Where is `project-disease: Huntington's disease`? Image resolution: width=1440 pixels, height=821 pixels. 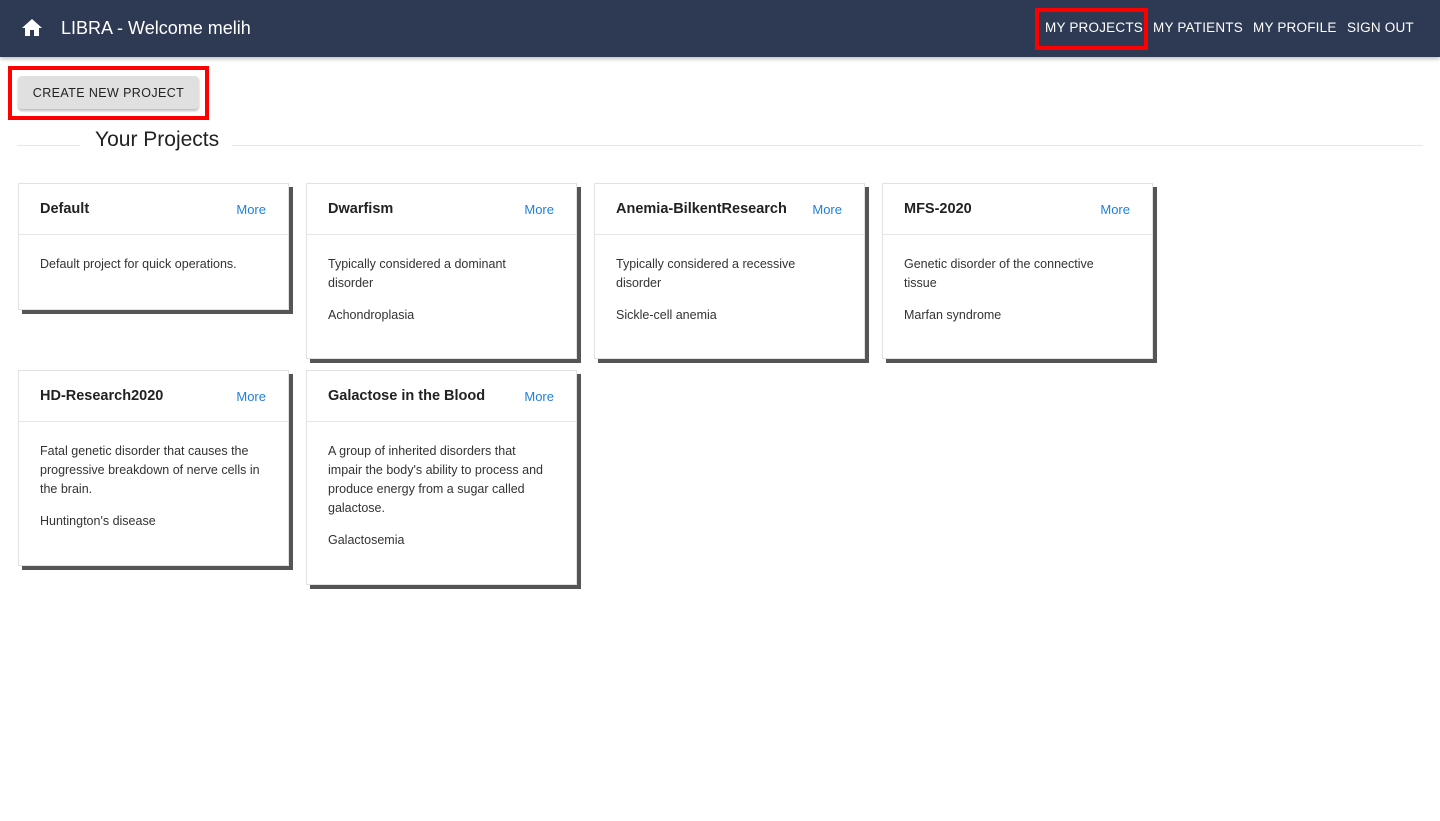
project-disease: Huntington's disease is located at coordinates (98, 521).